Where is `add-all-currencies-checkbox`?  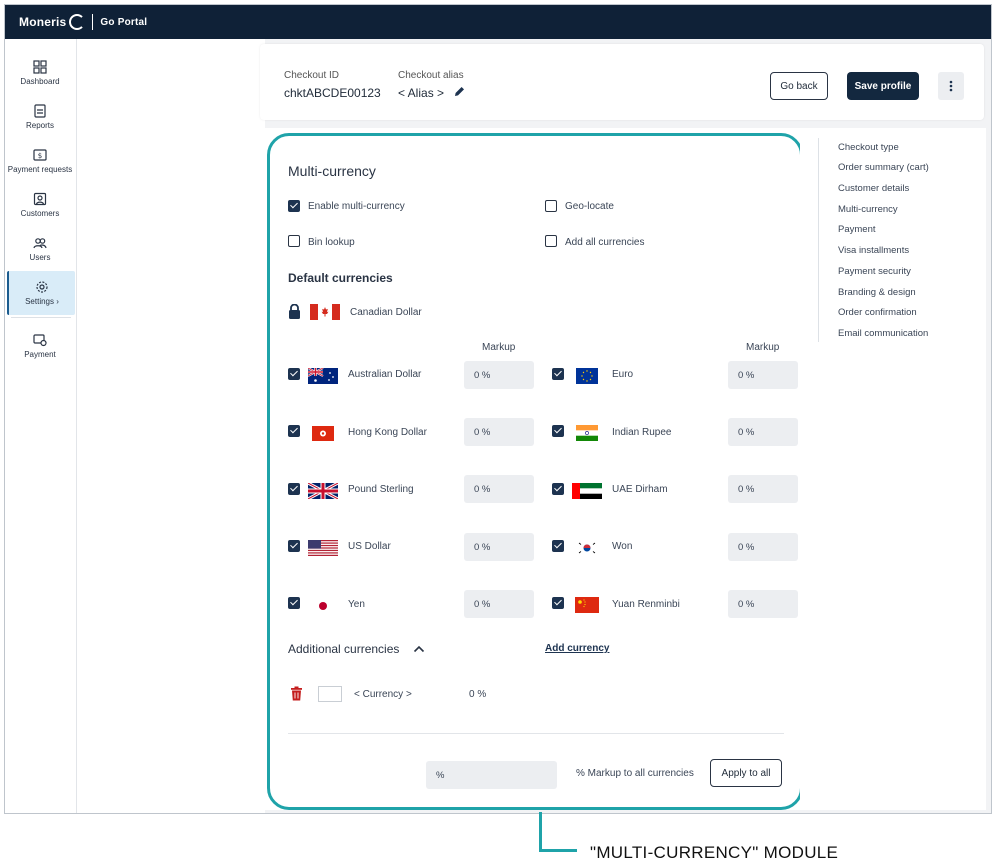
add-all-currencies-checkbox is located at coordinates (551, 241).